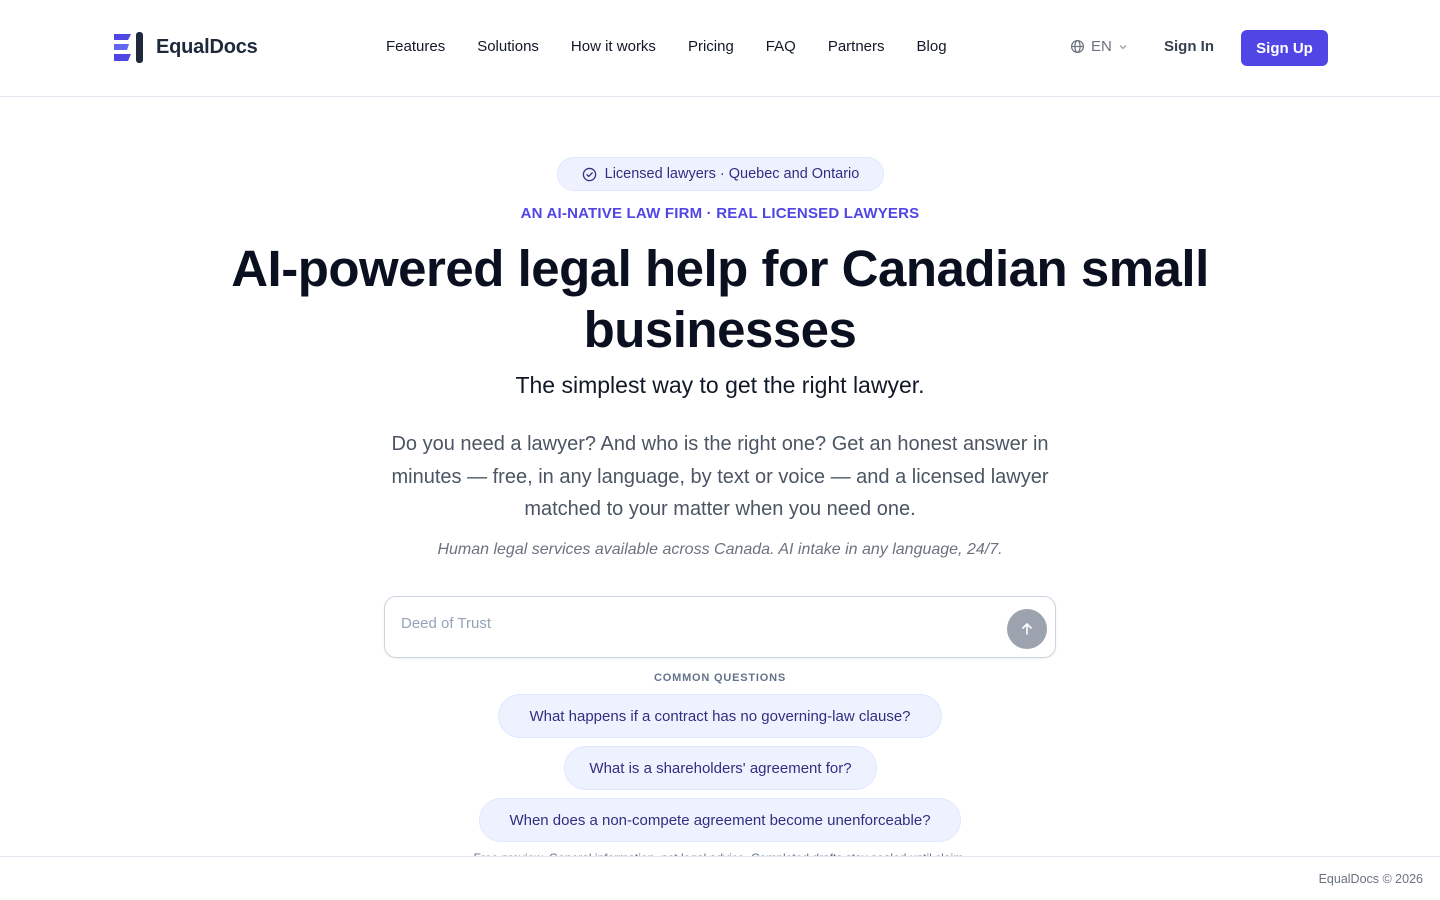 The height and width of the screenshot is (900, 1440). I want to click on globe-icon, so click(1077, 46).